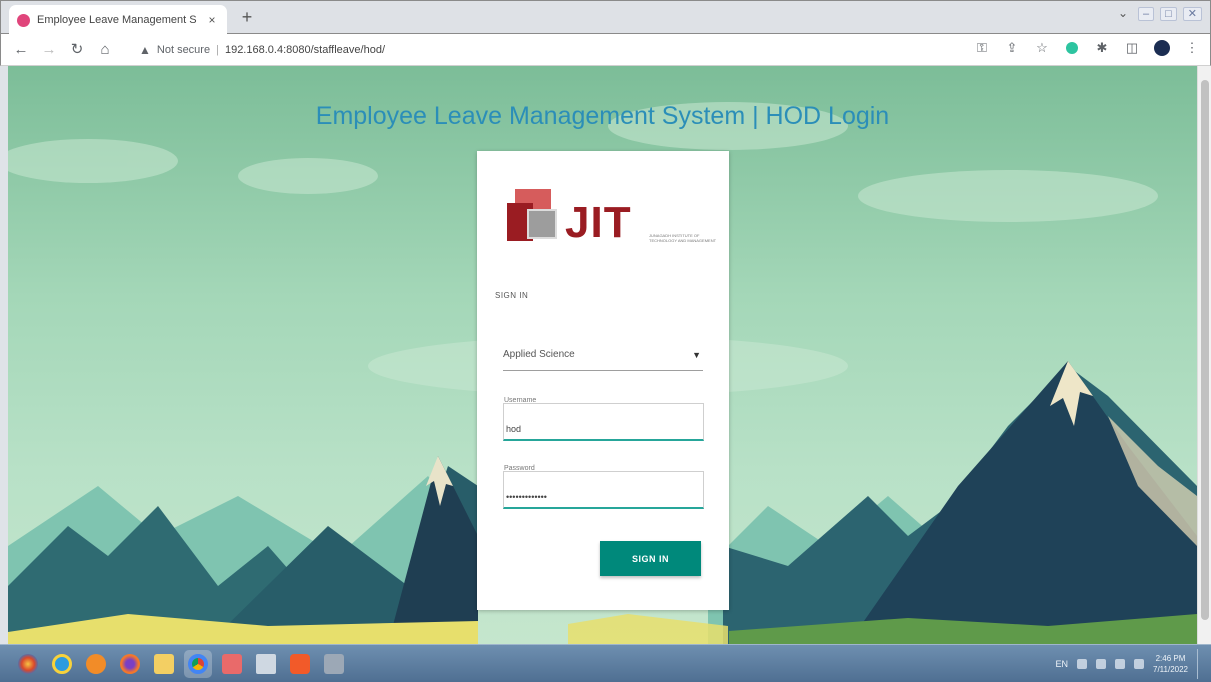  What do you see at coordinates (1158, 14) in the screenshot?
I see `window-controls: ⌄ – □ ✕` at bounding box center [1158, 14].